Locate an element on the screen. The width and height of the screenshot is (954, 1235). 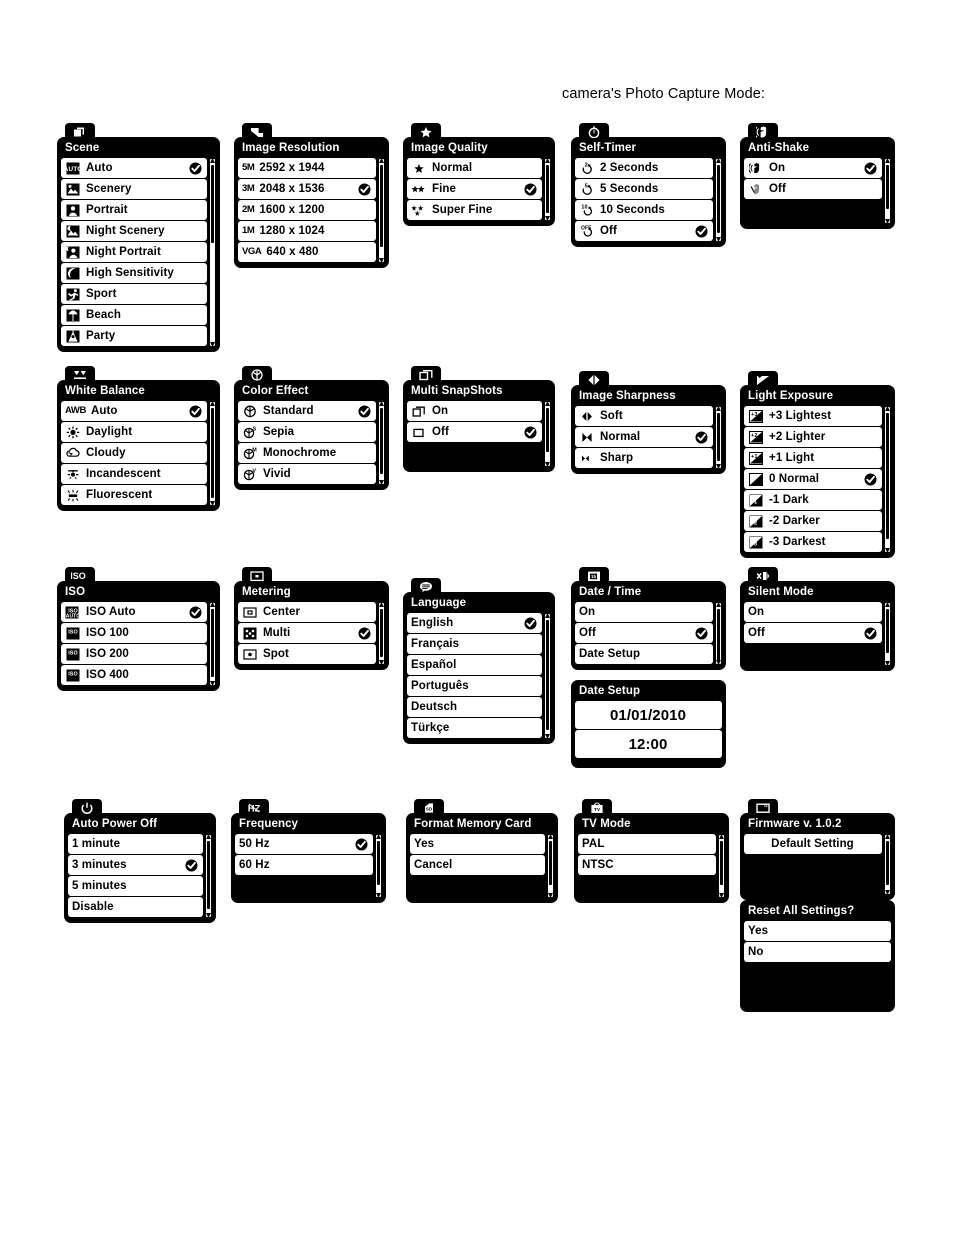
scrollbar-format-memory-card is located at coordinates (550, 866).